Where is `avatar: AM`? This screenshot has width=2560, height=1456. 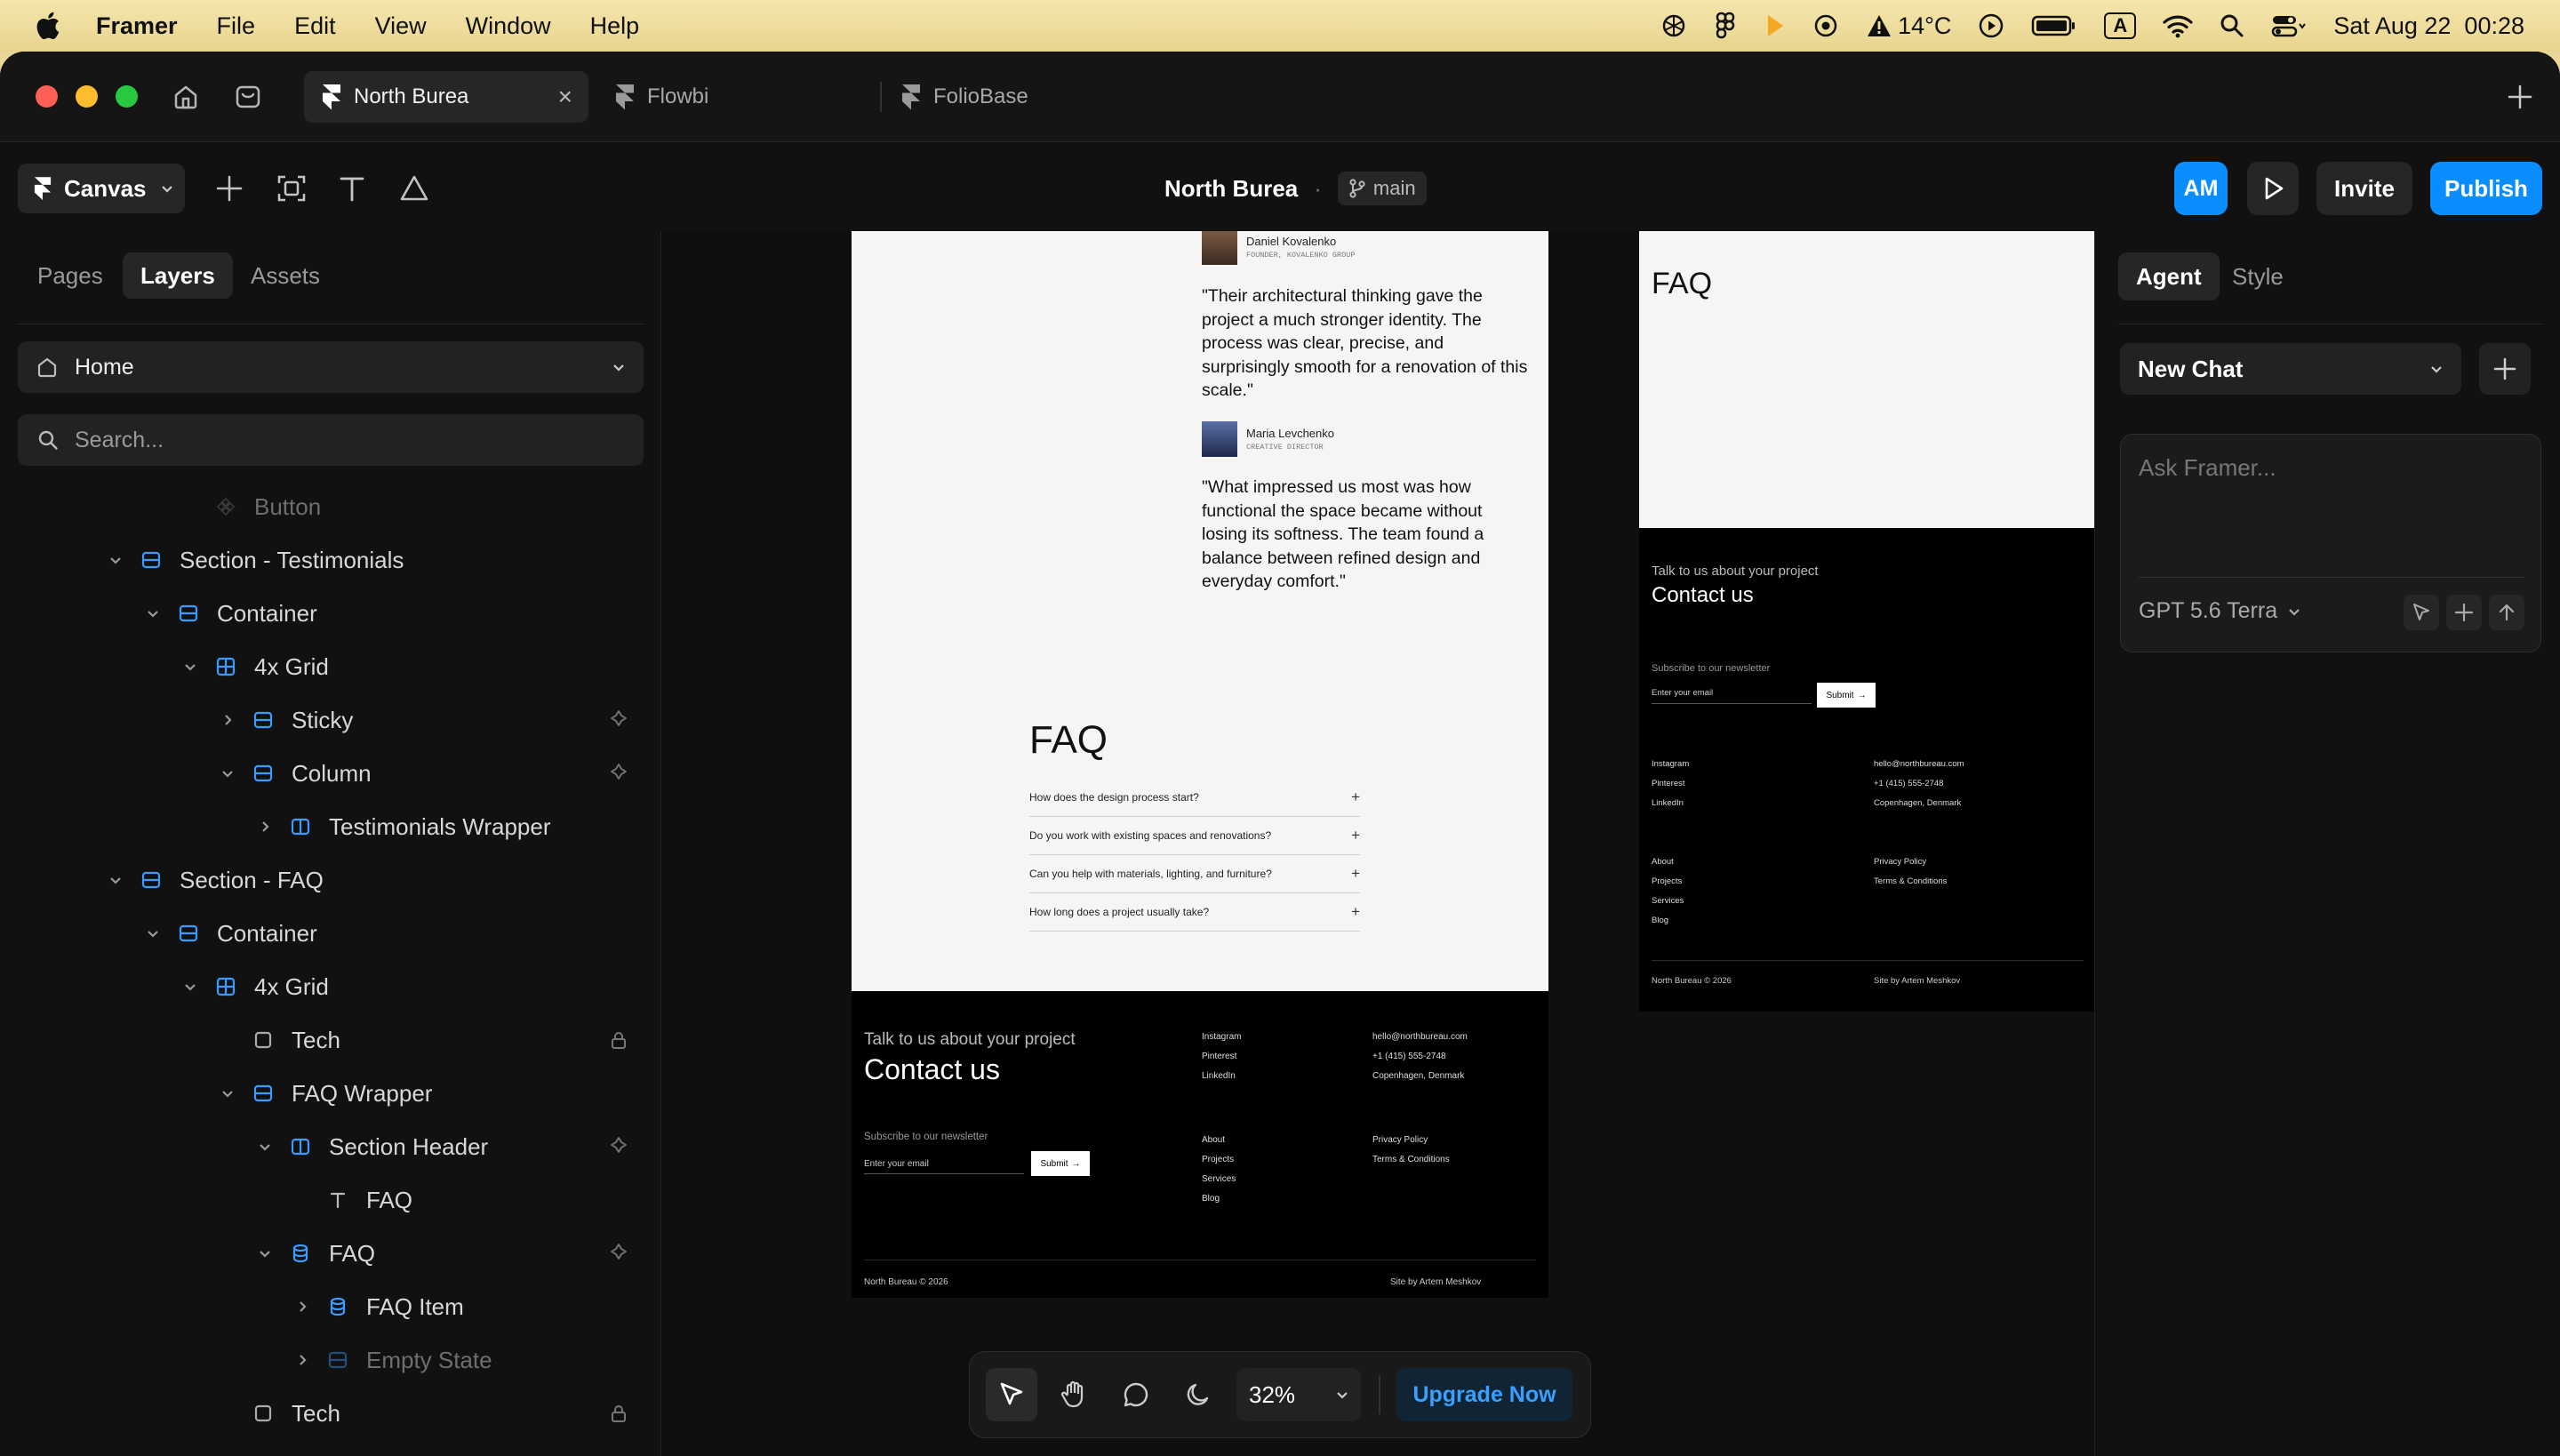 avatar: AM is located at coordinates (2201, 188).